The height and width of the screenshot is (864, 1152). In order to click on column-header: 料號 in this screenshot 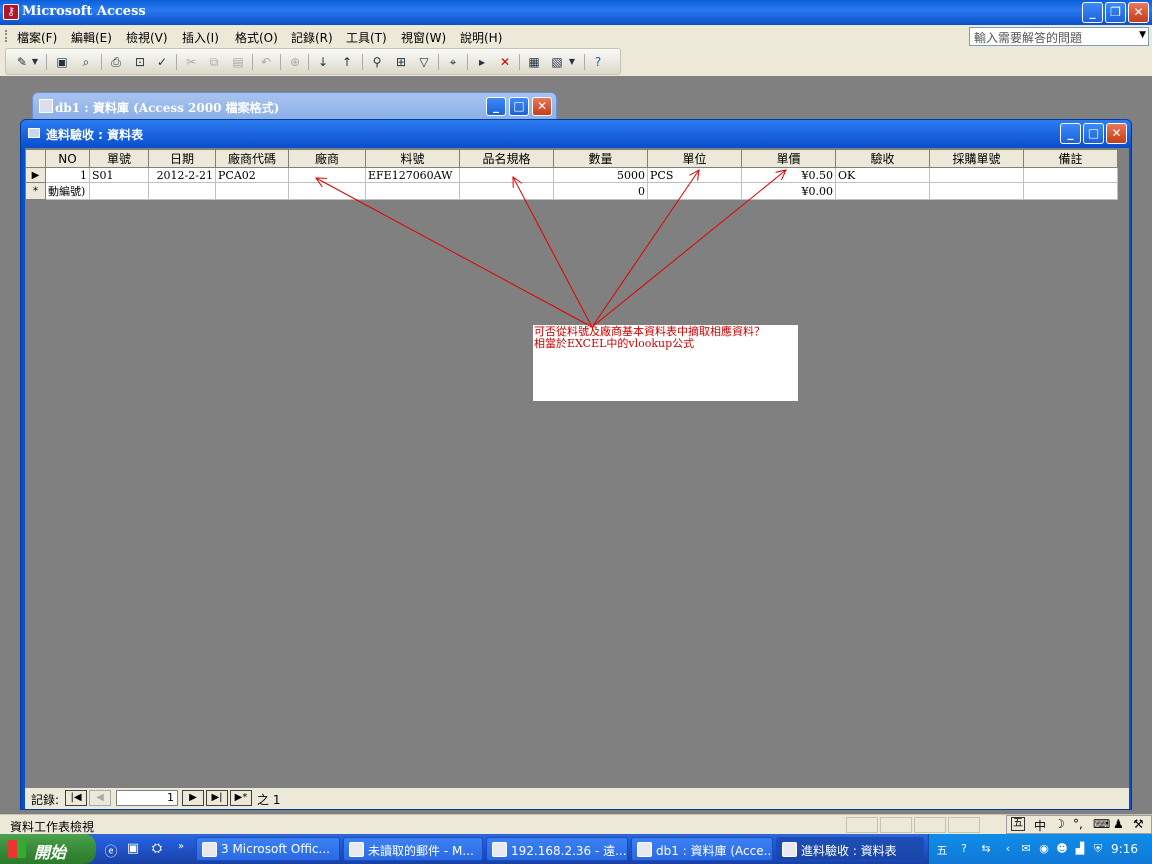, I will do `click(412, 158)`.